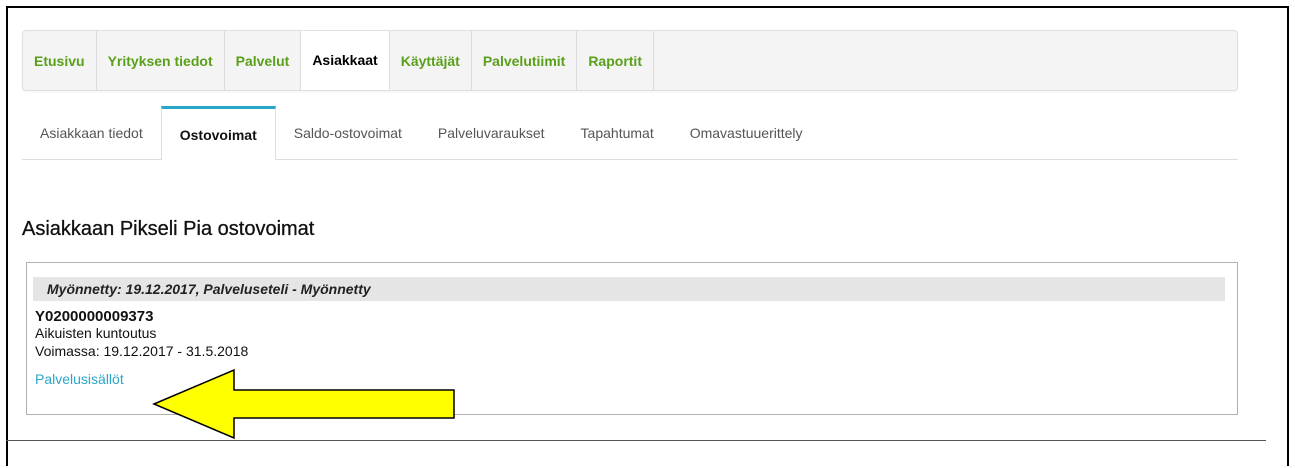  I want to click on service-contents-link: Palvelusisällöt, so click(79, 379).